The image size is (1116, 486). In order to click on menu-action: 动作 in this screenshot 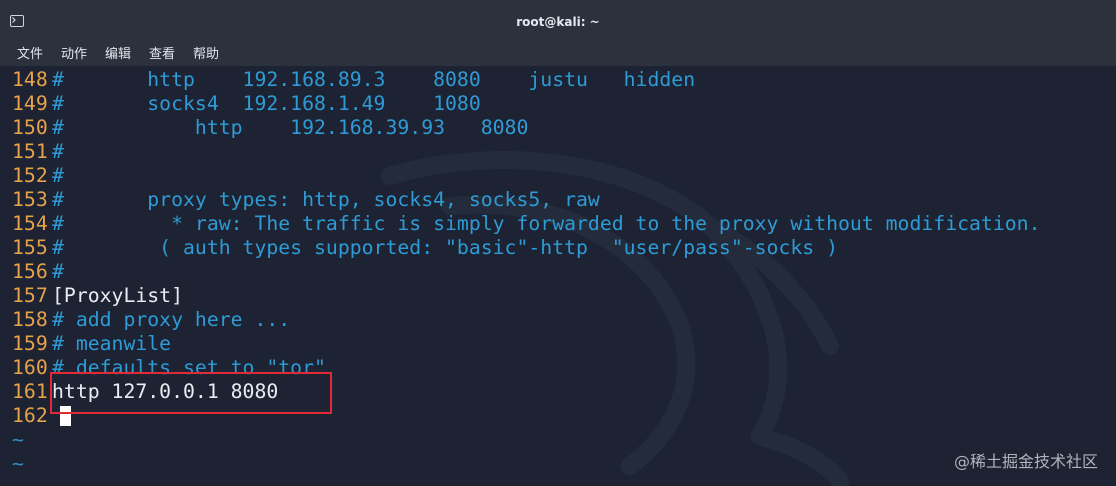, I will do `click(74, 52)`.